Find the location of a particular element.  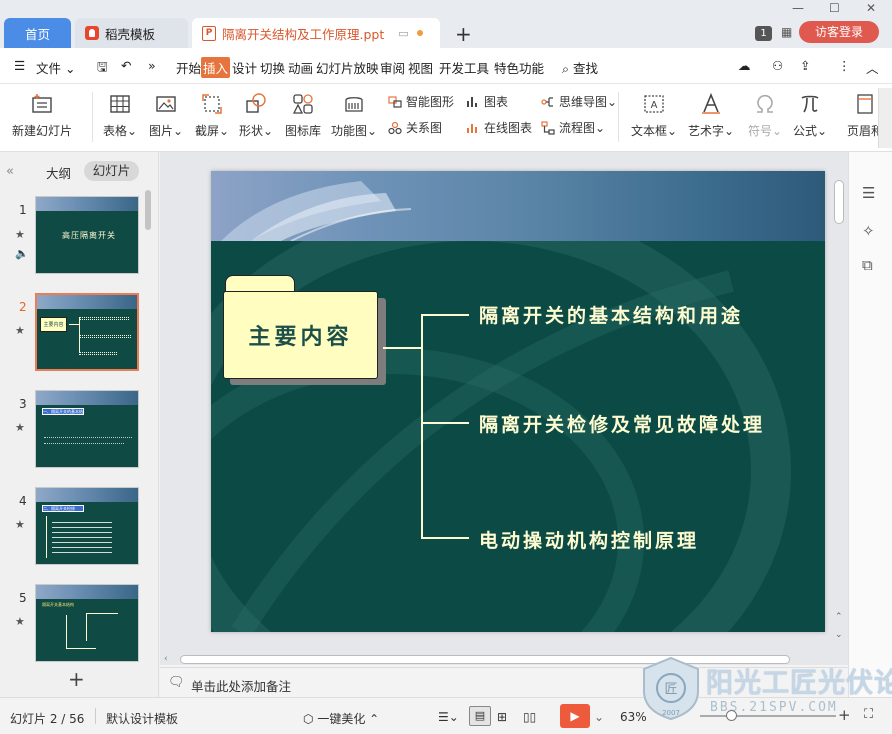

new-slide-label: 新建幻灯片 is located at coordinates (42, 131).